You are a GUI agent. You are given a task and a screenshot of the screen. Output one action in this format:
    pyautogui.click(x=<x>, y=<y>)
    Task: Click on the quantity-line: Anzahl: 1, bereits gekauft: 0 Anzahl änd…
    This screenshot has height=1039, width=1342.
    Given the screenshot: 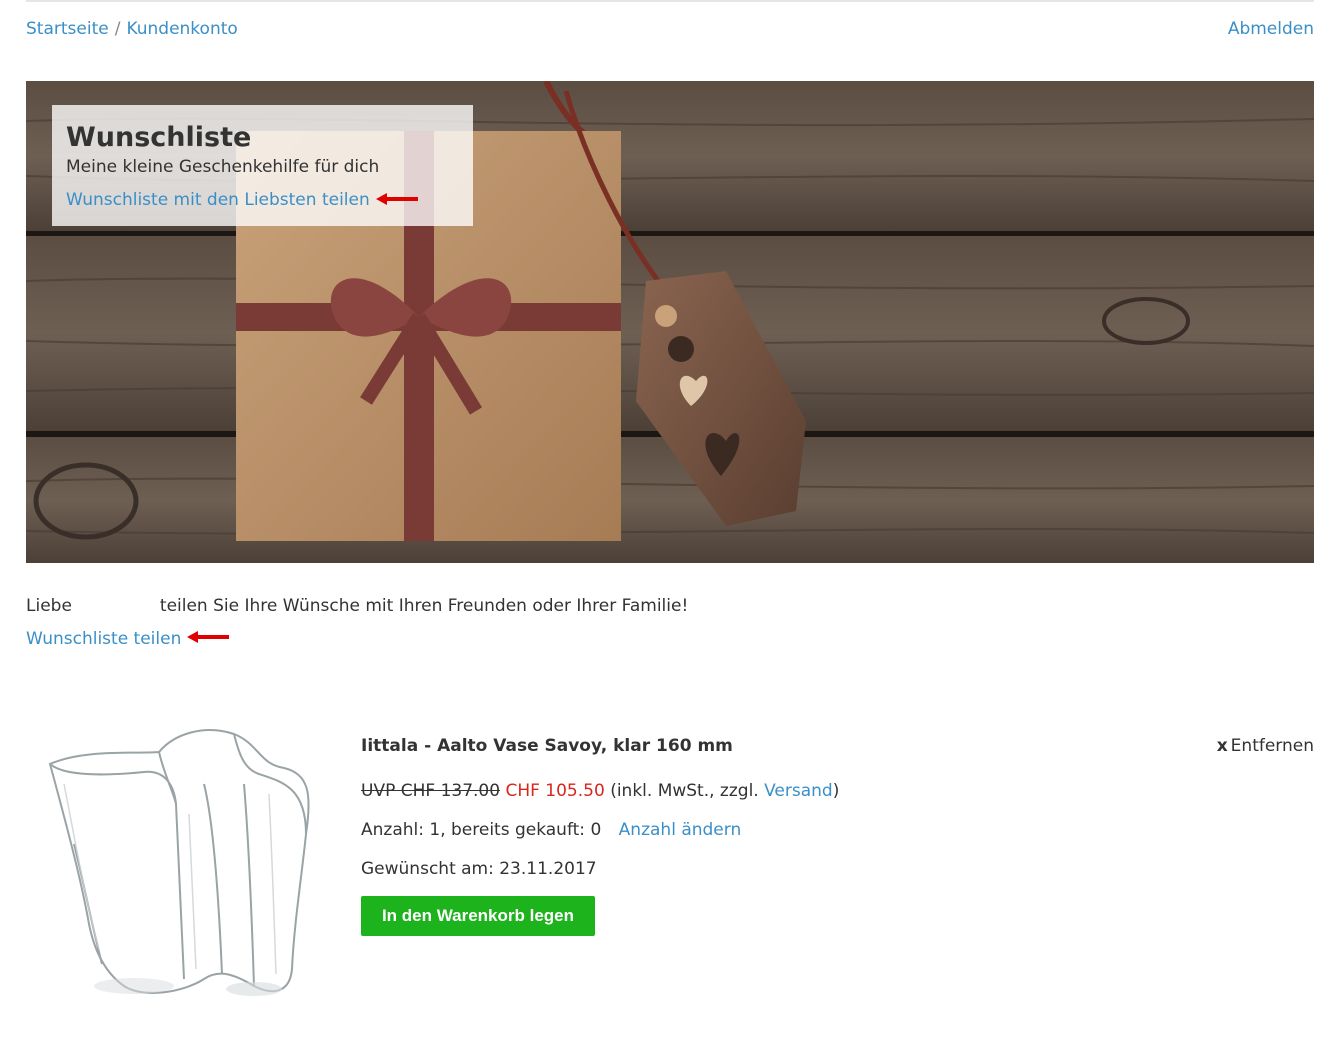 What is the action you would take?
    pyautogui.click(x=551, y=830)
    